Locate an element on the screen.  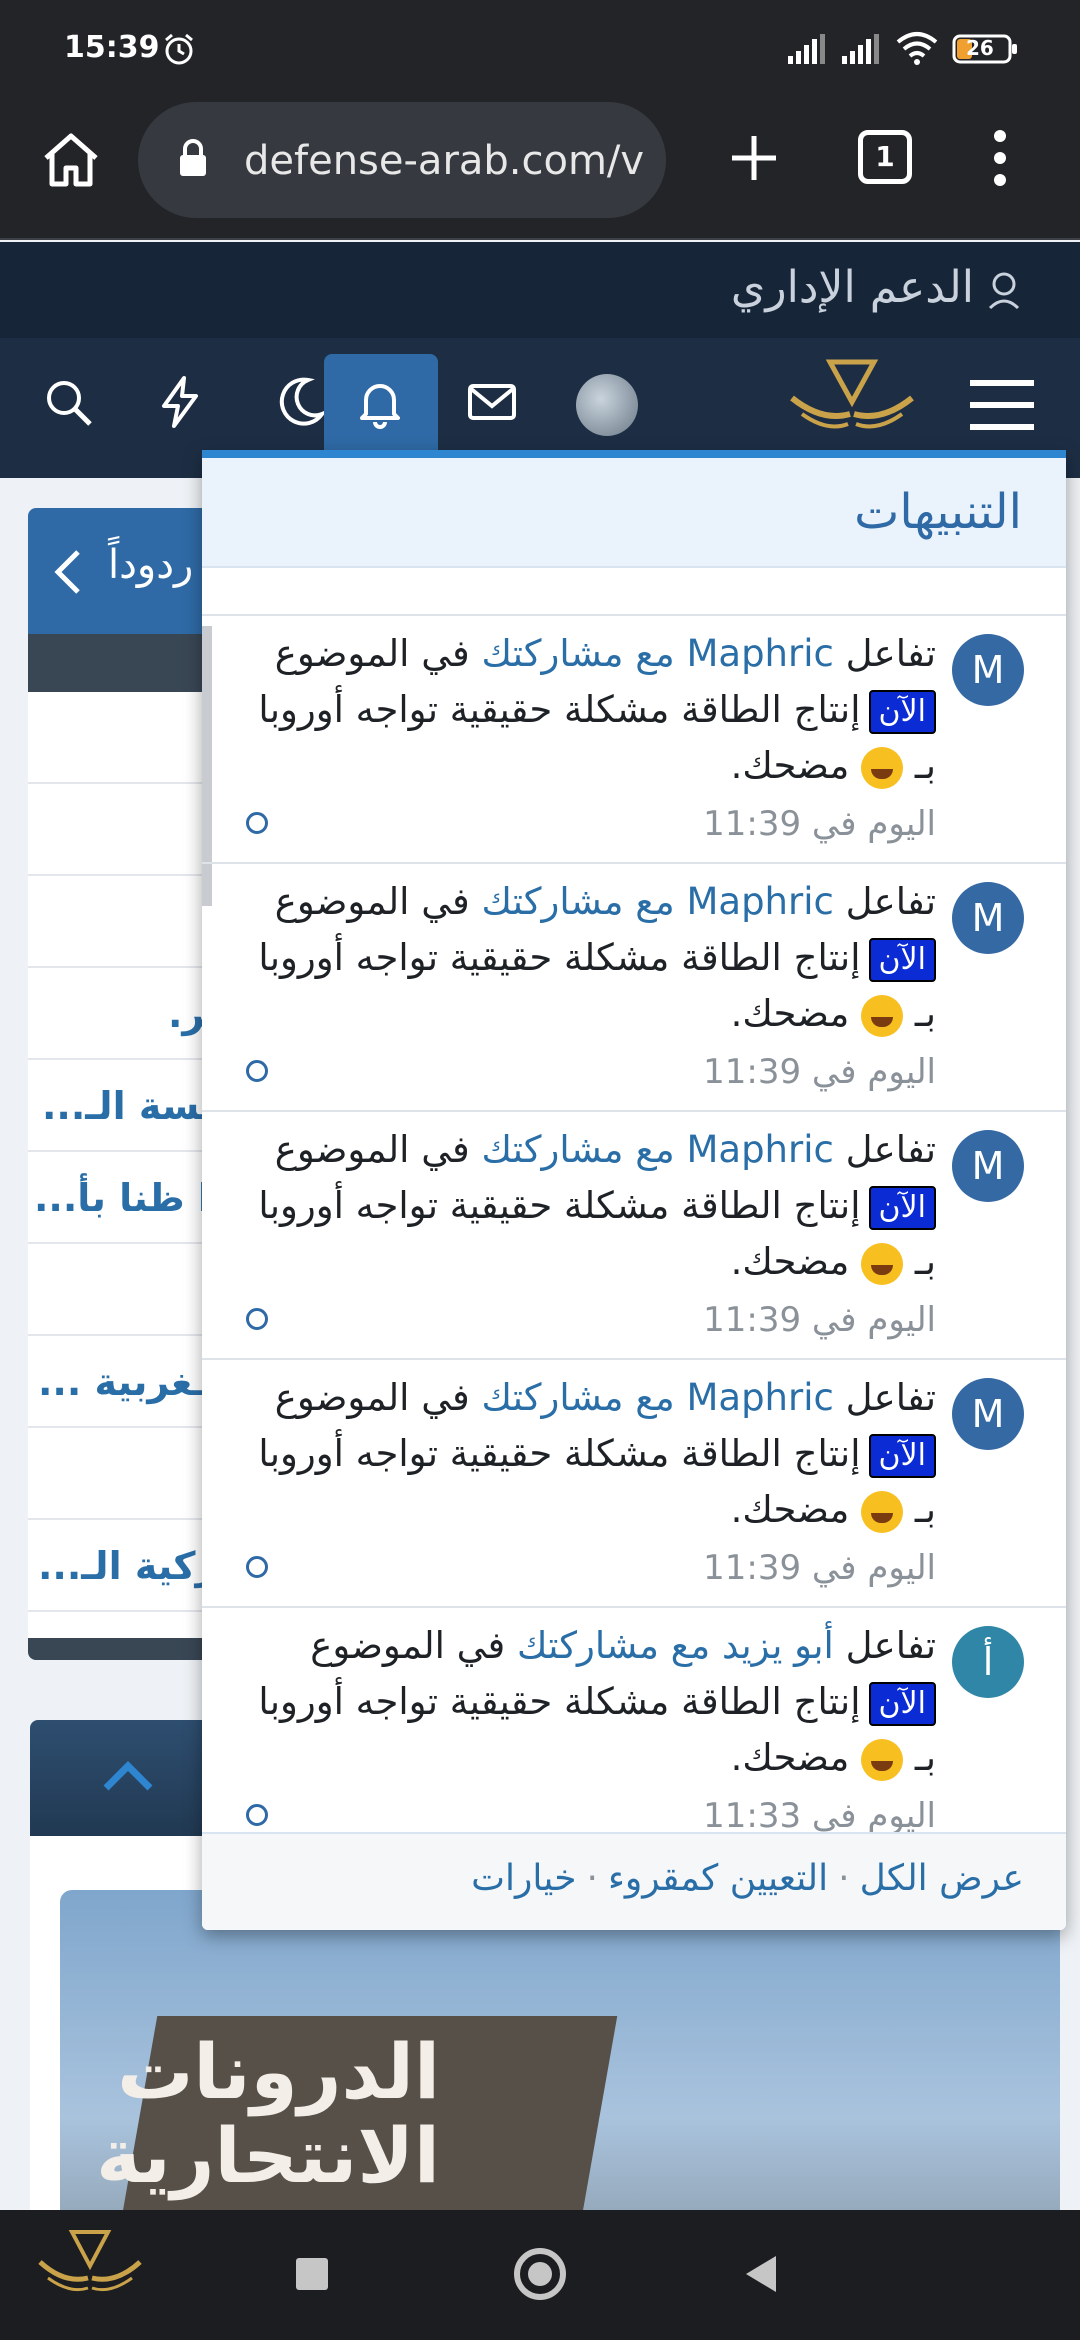
more-vert-icon is located at coordinates (1000, 158).